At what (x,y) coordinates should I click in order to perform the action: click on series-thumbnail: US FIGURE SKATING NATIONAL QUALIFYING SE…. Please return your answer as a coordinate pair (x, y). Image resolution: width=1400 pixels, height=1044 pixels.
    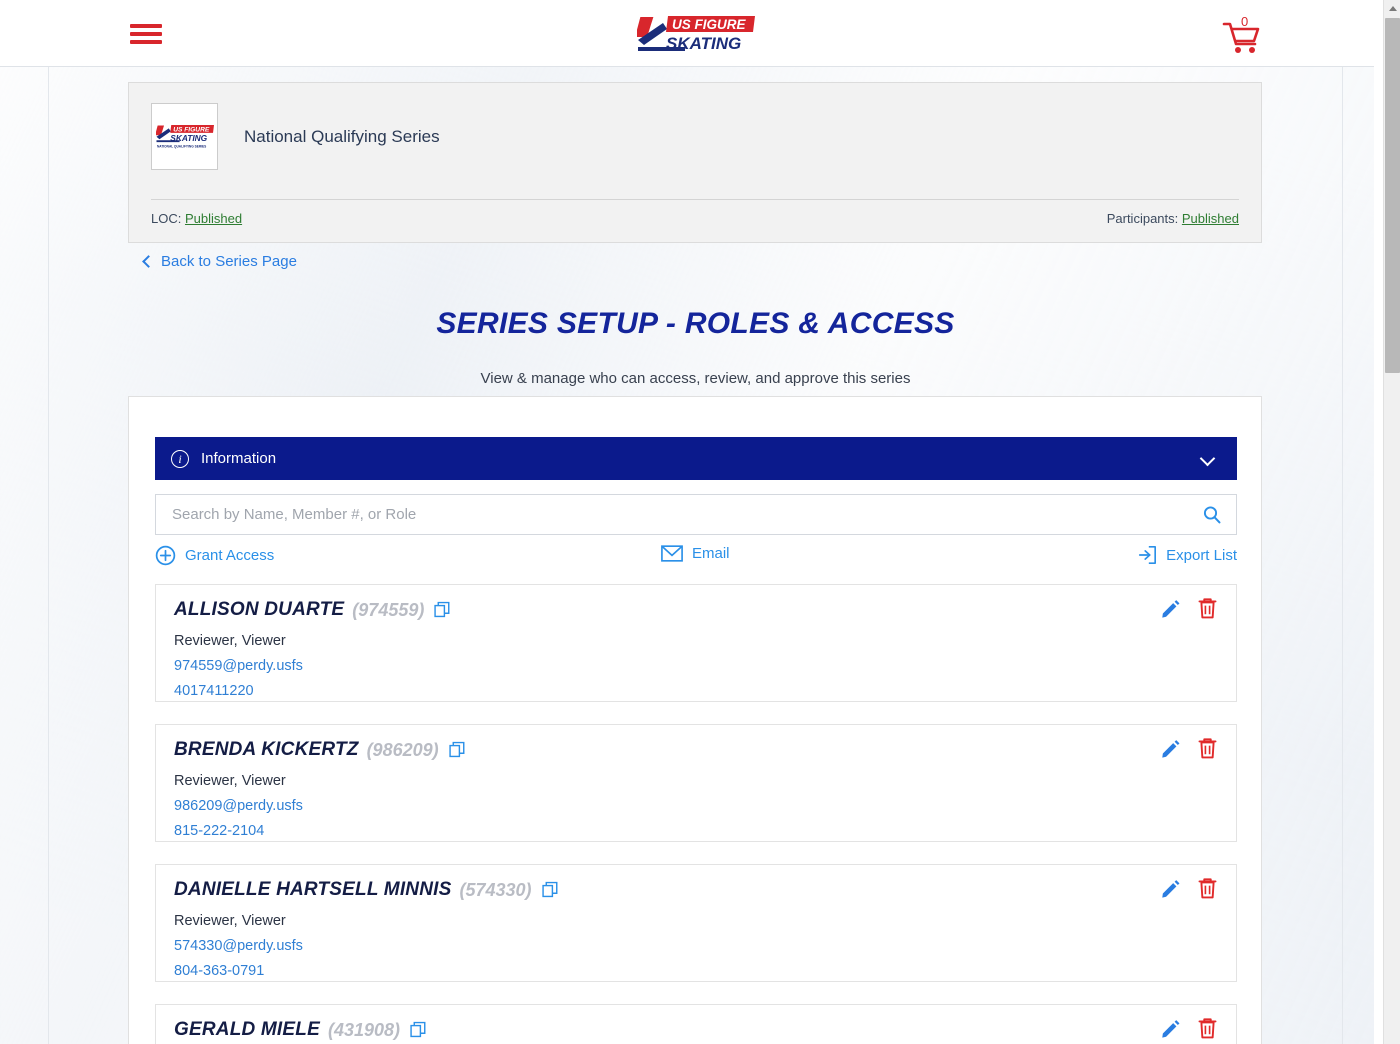
    Looking at the image, I should click on (184, 136).